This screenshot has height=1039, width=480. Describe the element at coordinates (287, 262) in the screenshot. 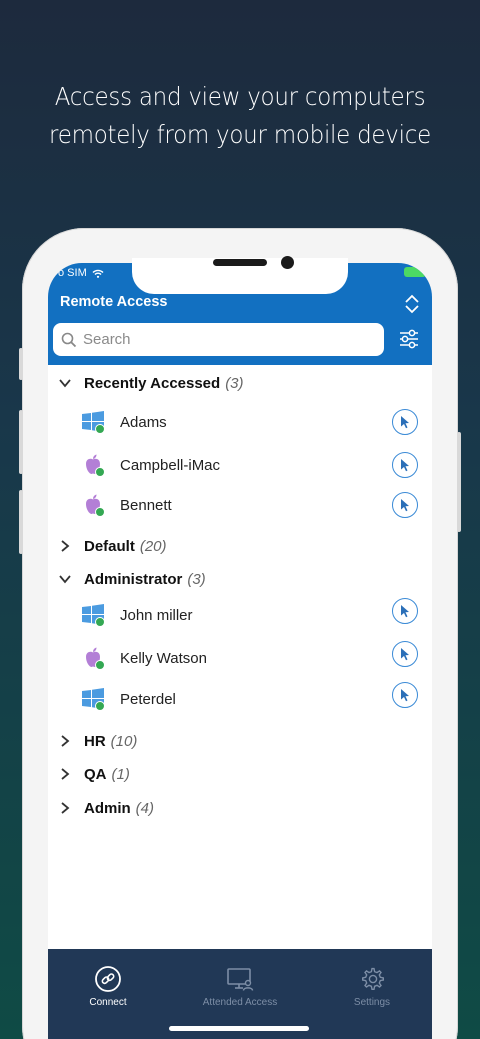

I see `phone-camera` at that location.